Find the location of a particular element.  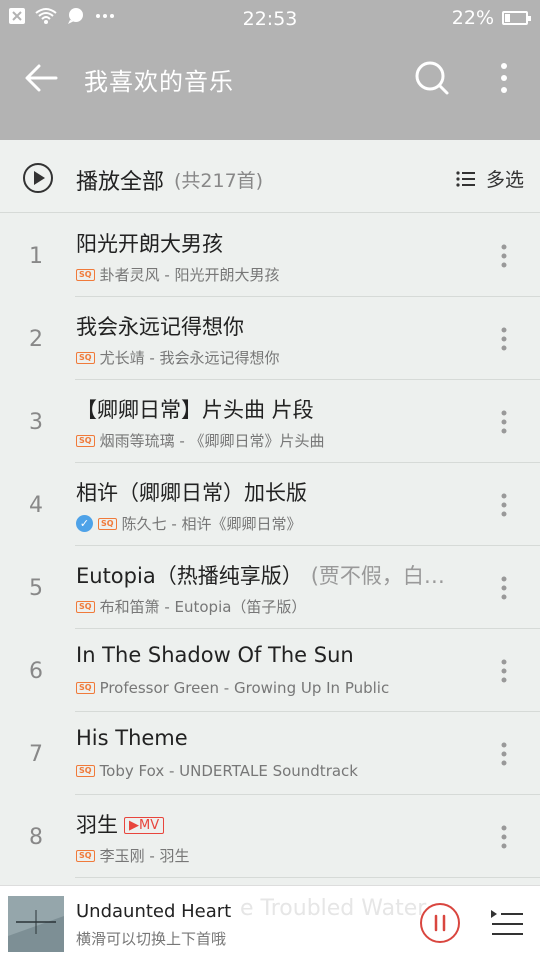

battery-icon is located at coordinates (516, 18).